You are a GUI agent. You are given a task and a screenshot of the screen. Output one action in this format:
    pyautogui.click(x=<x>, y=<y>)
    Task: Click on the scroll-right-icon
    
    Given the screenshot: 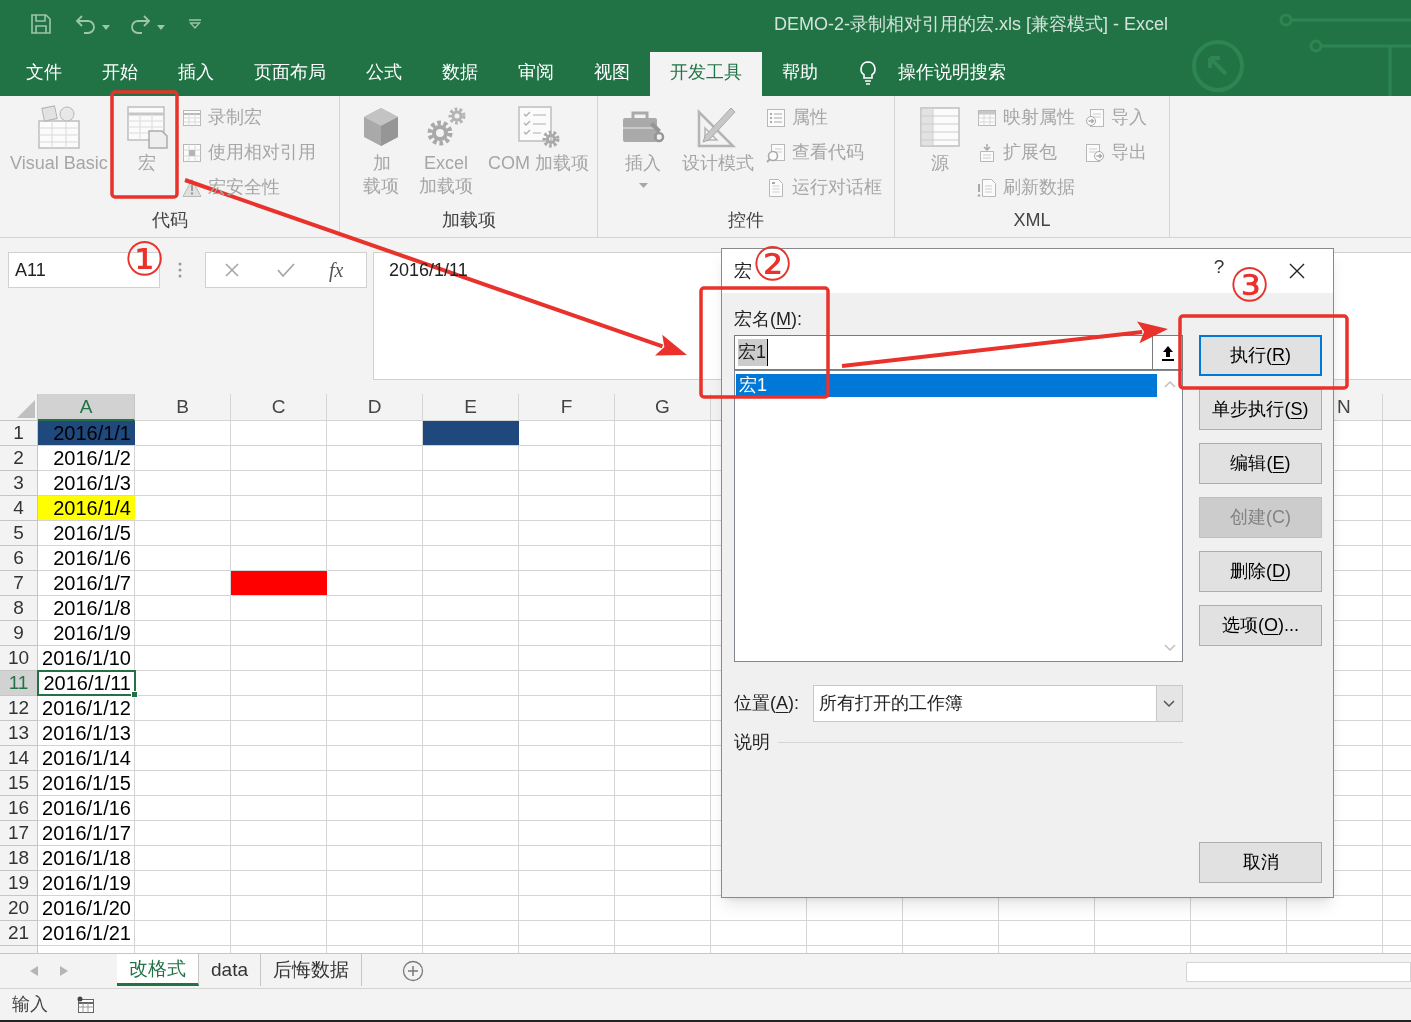 What is the action you would take?
    pyautogui.click(x=64, y=971)
    